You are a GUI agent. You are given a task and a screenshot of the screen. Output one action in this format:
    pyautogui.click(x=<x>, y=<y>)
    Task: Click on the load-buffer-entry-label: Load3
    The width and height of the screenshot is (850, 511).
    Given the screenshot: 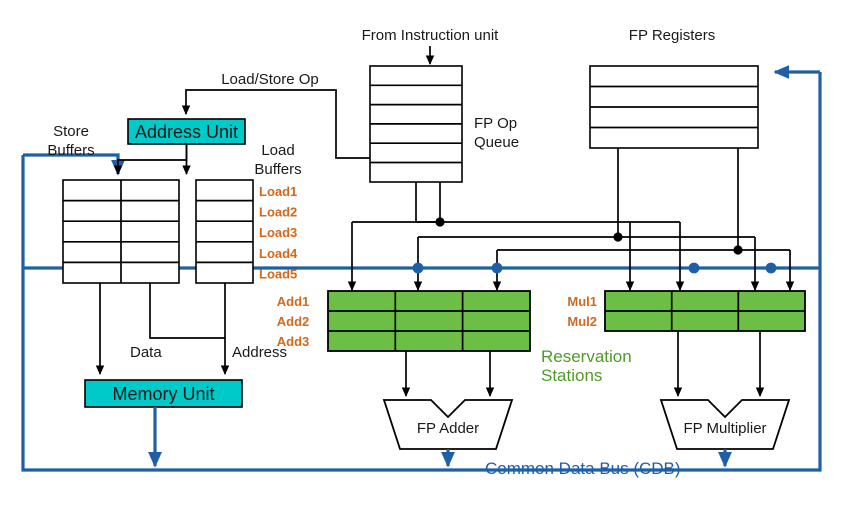 What is the action you would take?
    pyautogui.click(x=278, y=232)
    